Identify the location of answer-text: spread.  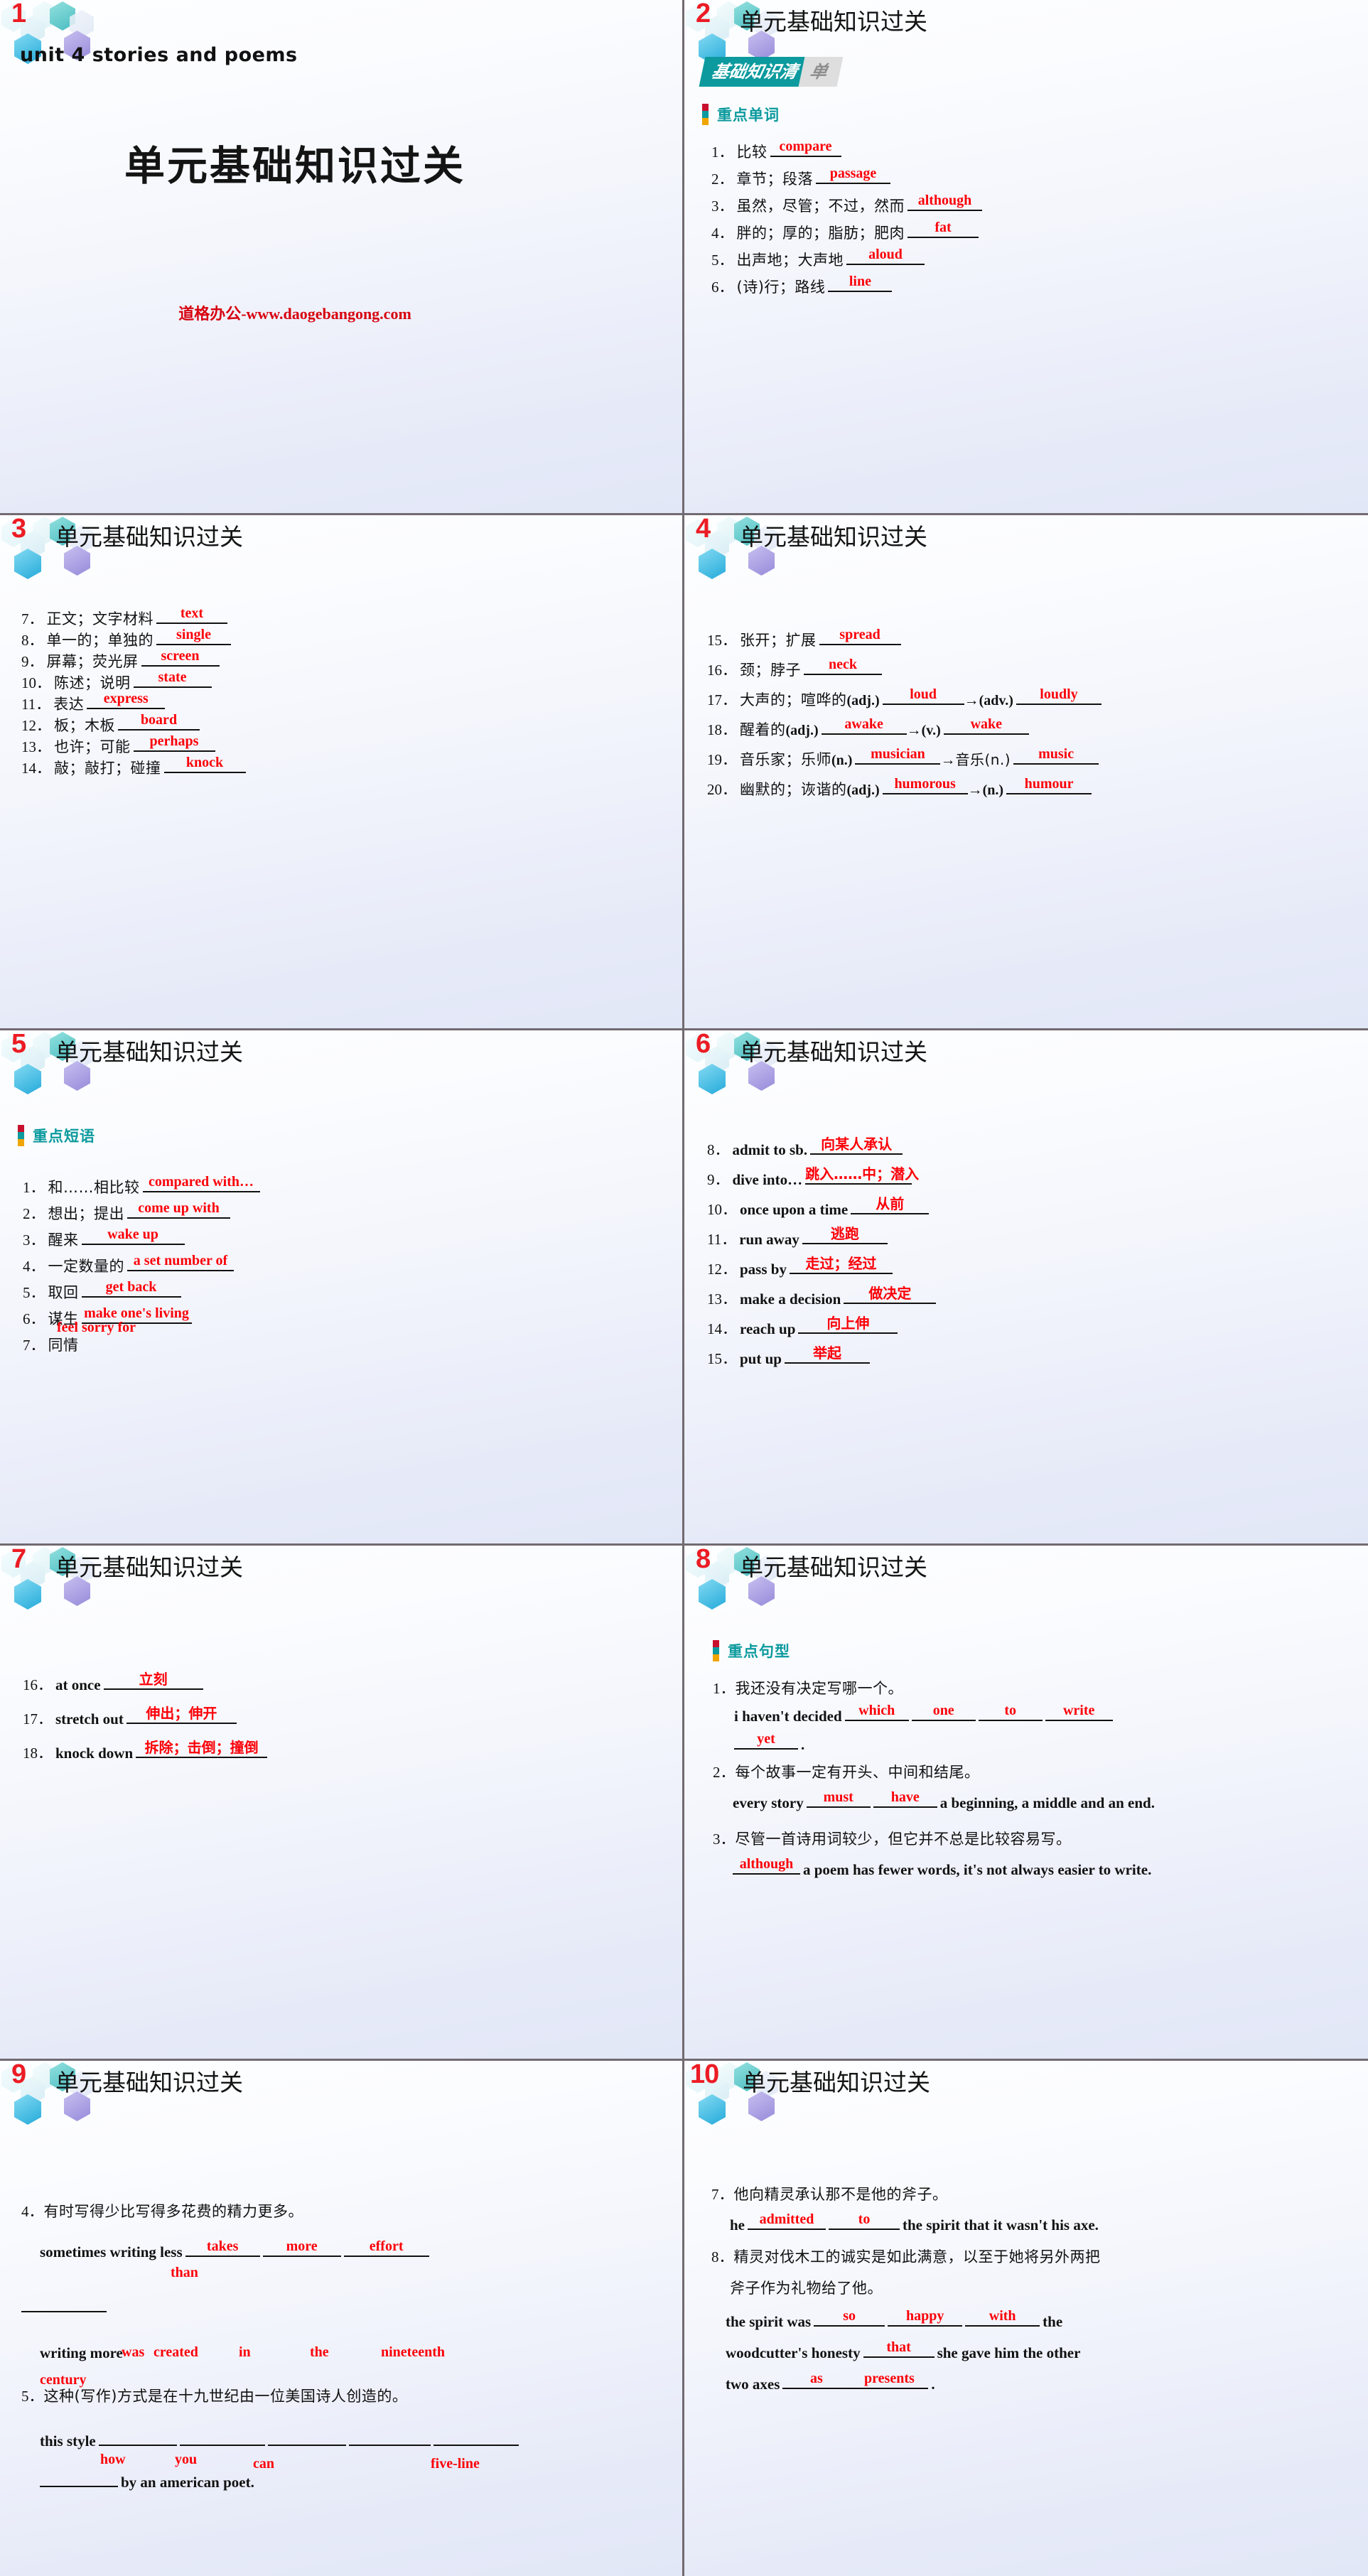
(859, 635).